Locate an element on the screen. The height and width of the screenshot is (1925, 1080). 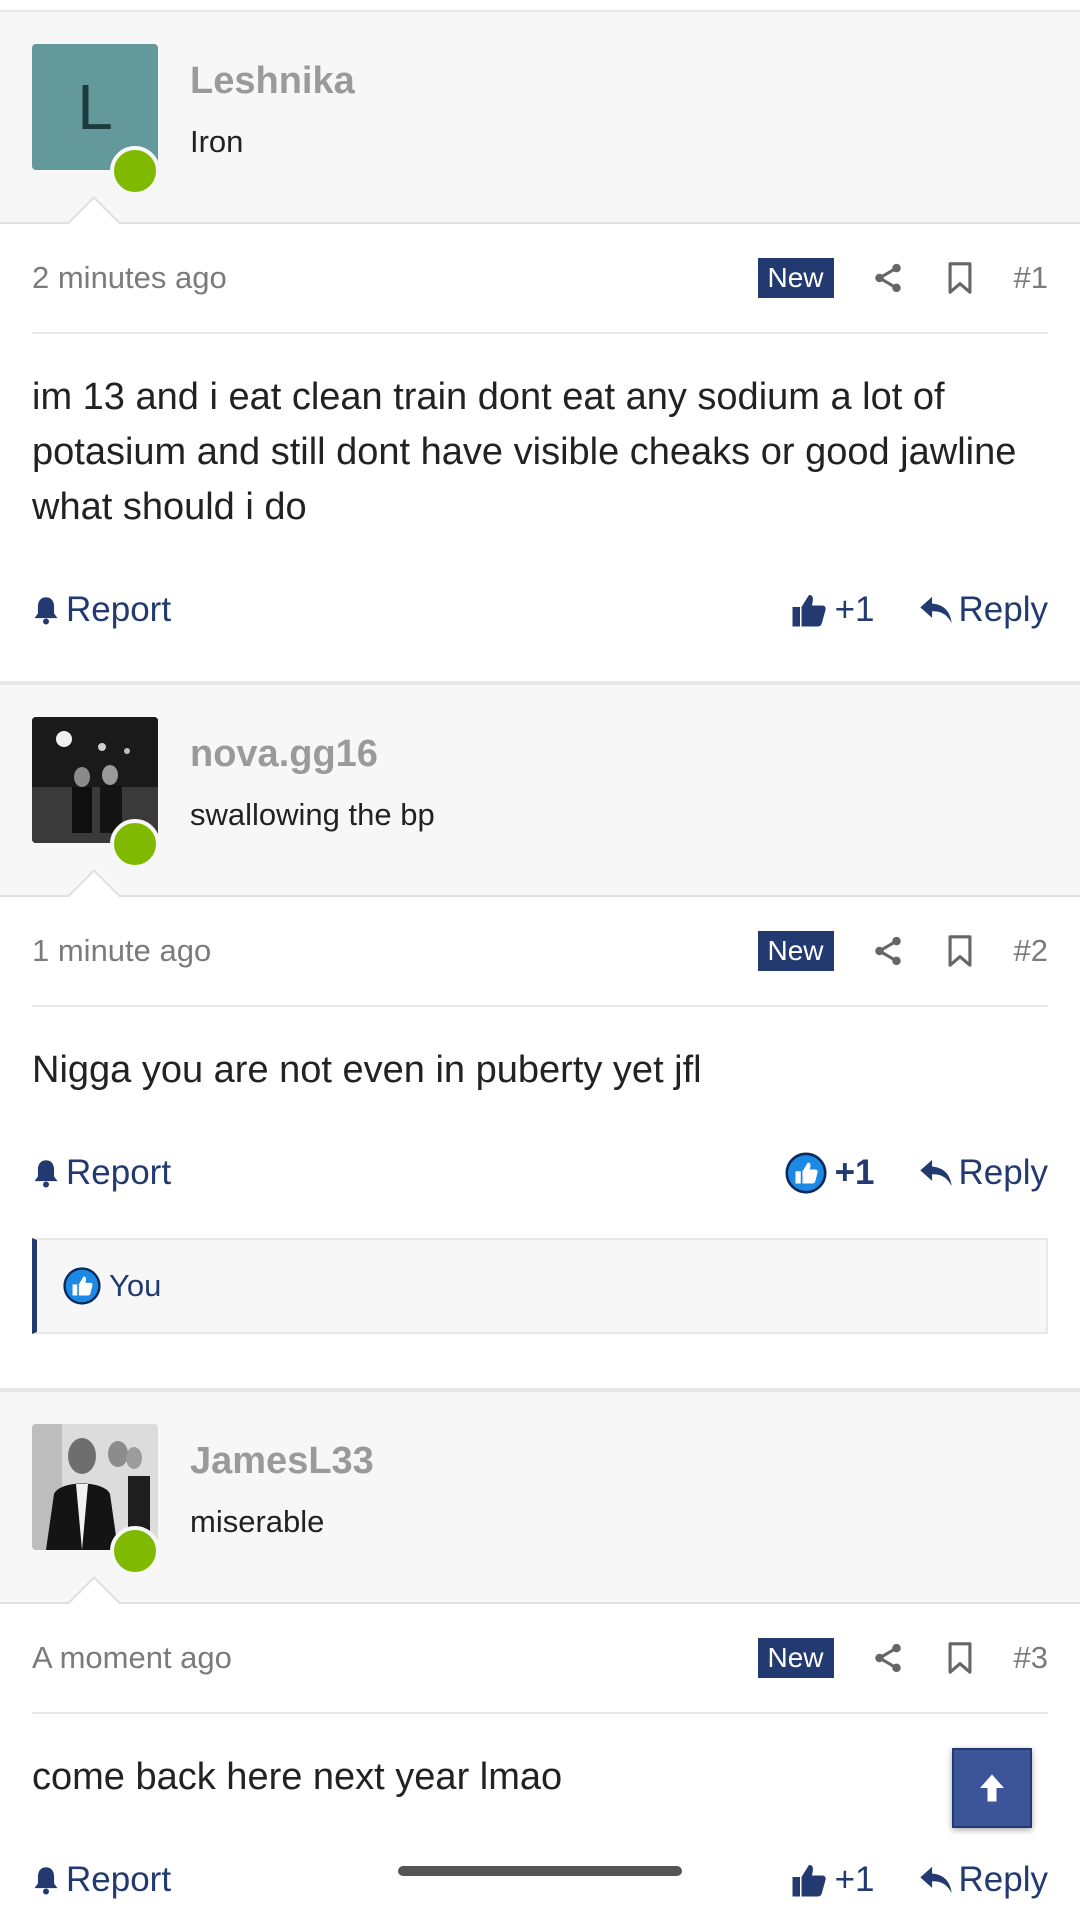
post-meta: A moment ago New #3 is located at coordinates (540, 1659).